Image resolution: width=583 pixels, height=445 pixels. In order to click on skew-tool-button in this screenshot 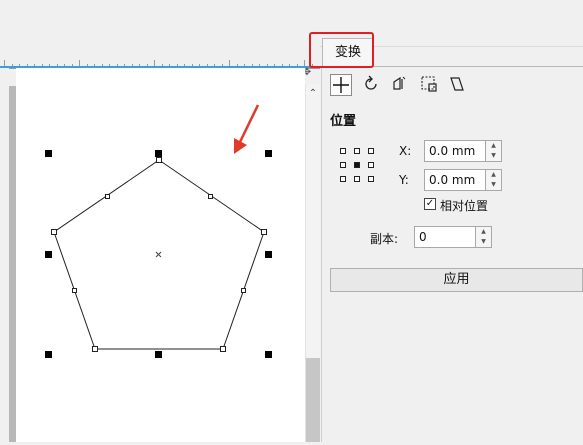, I will do `click(457, 85)`.